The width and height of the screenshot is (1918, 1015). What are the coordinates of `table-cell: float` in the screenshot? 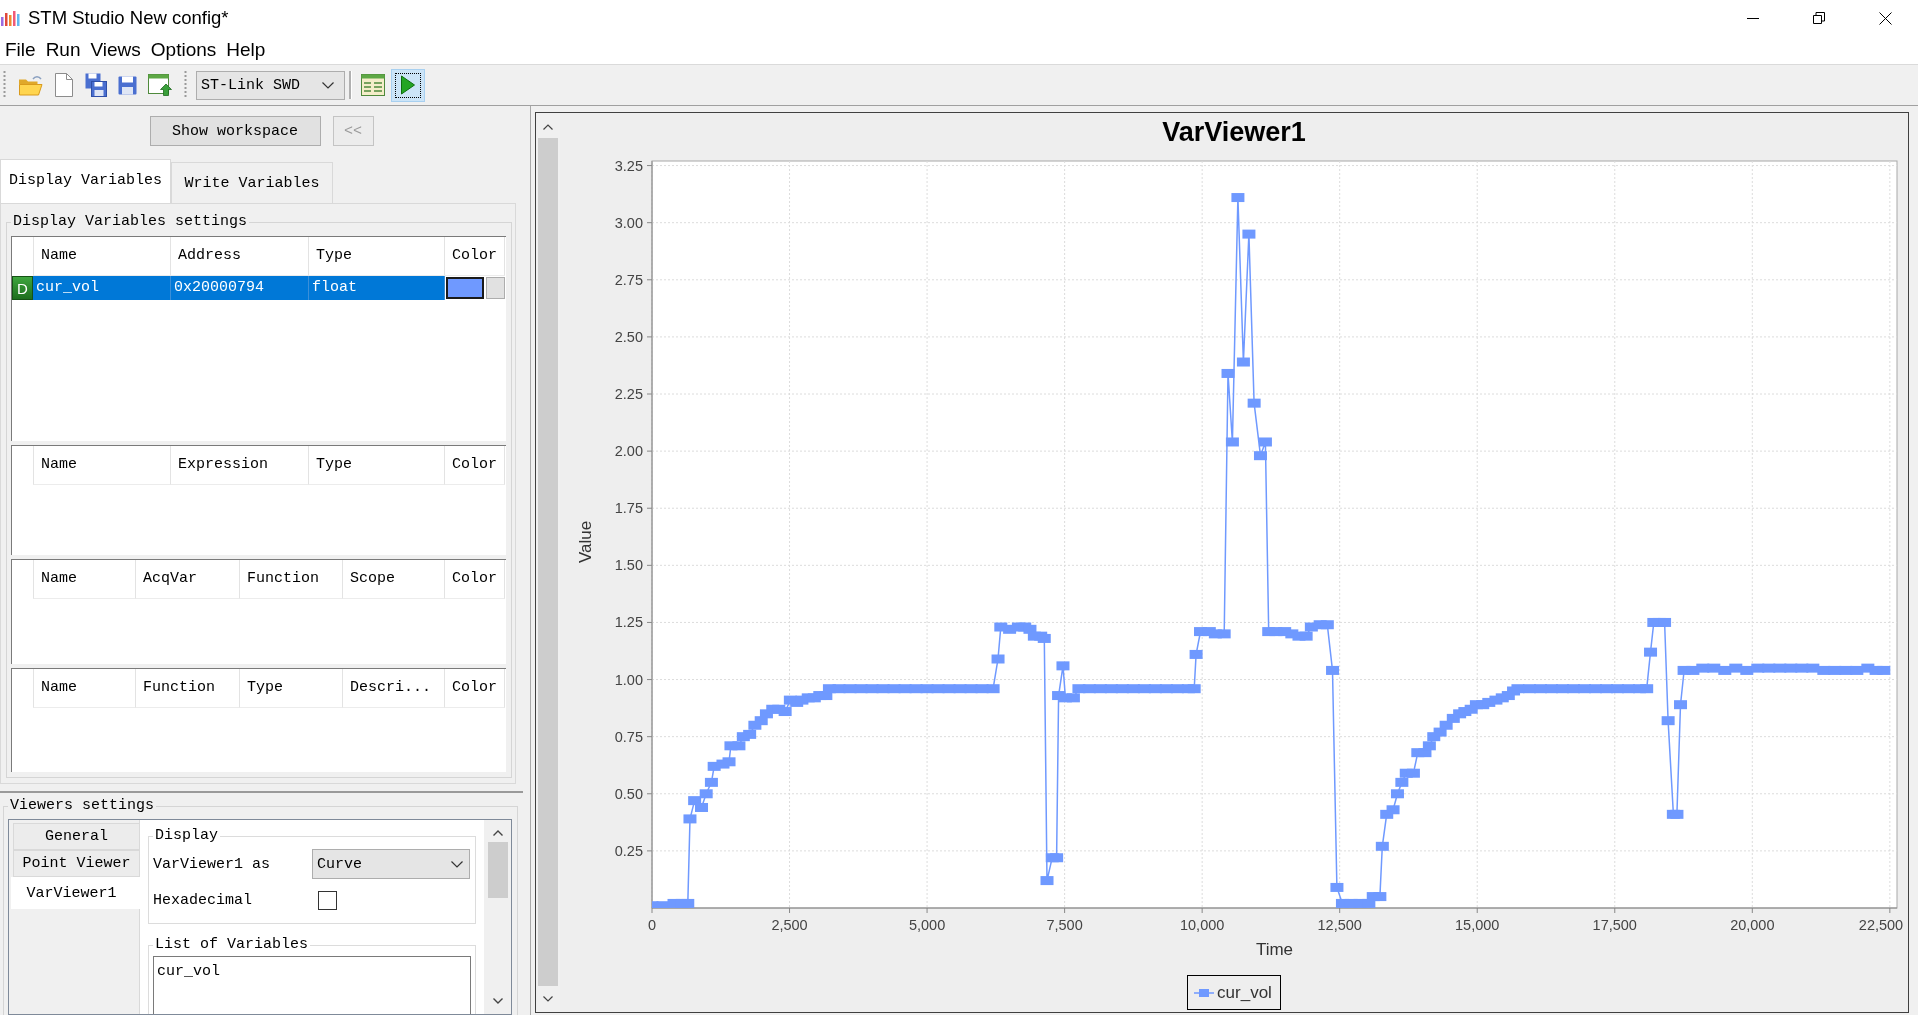 It's located at (377, 288).